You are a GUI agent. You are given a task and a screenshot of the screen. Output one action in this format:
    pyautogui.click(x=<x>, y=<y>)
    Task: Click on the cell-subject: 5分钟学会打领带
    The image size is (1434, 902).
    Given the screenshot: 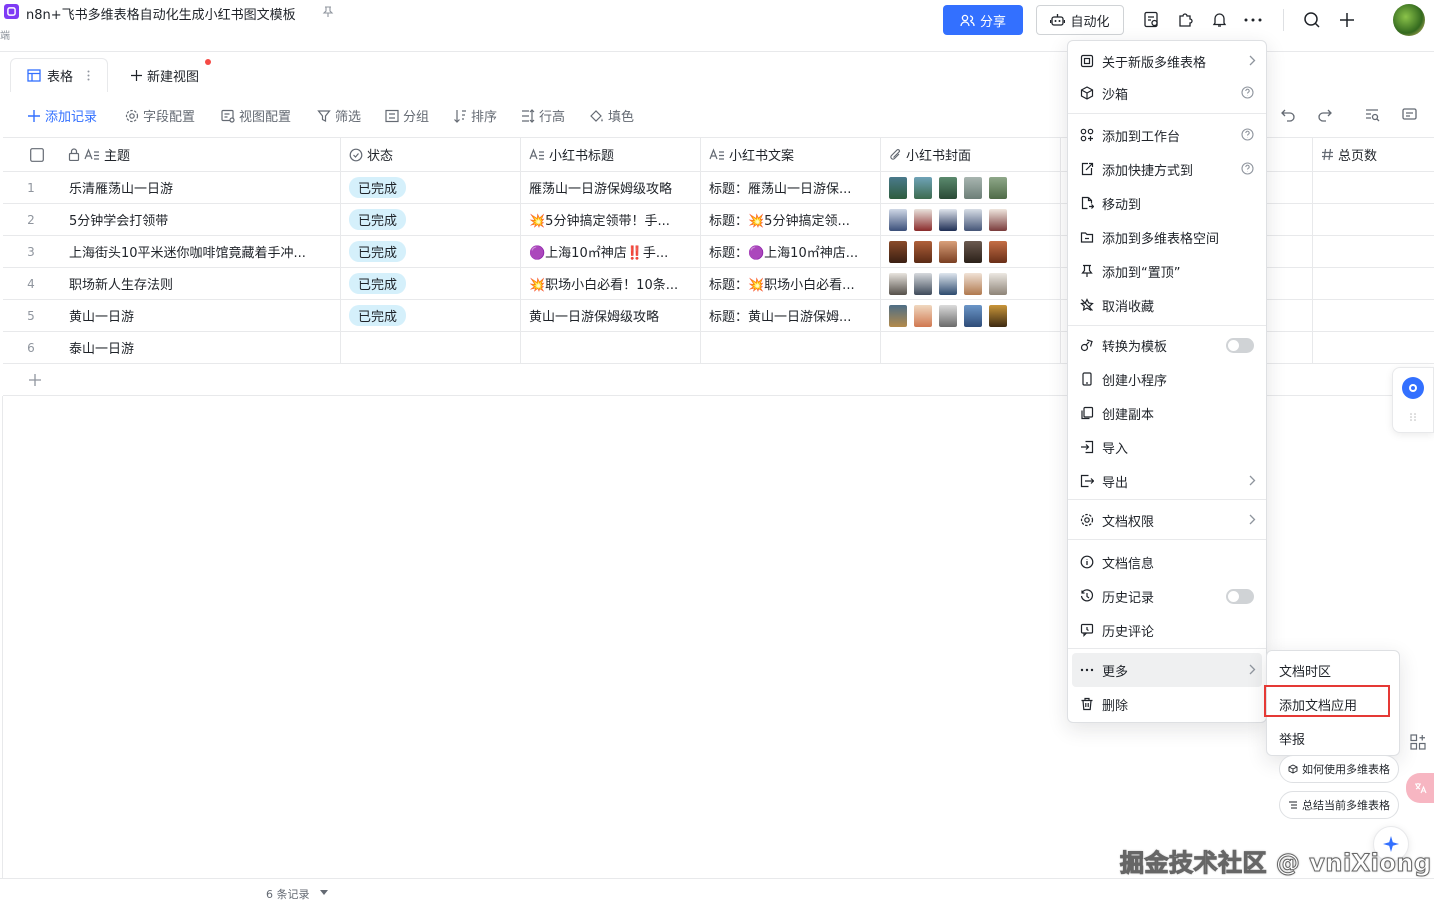 What is the action you would take?
    pyautogui.click(x=200, y=219)
    